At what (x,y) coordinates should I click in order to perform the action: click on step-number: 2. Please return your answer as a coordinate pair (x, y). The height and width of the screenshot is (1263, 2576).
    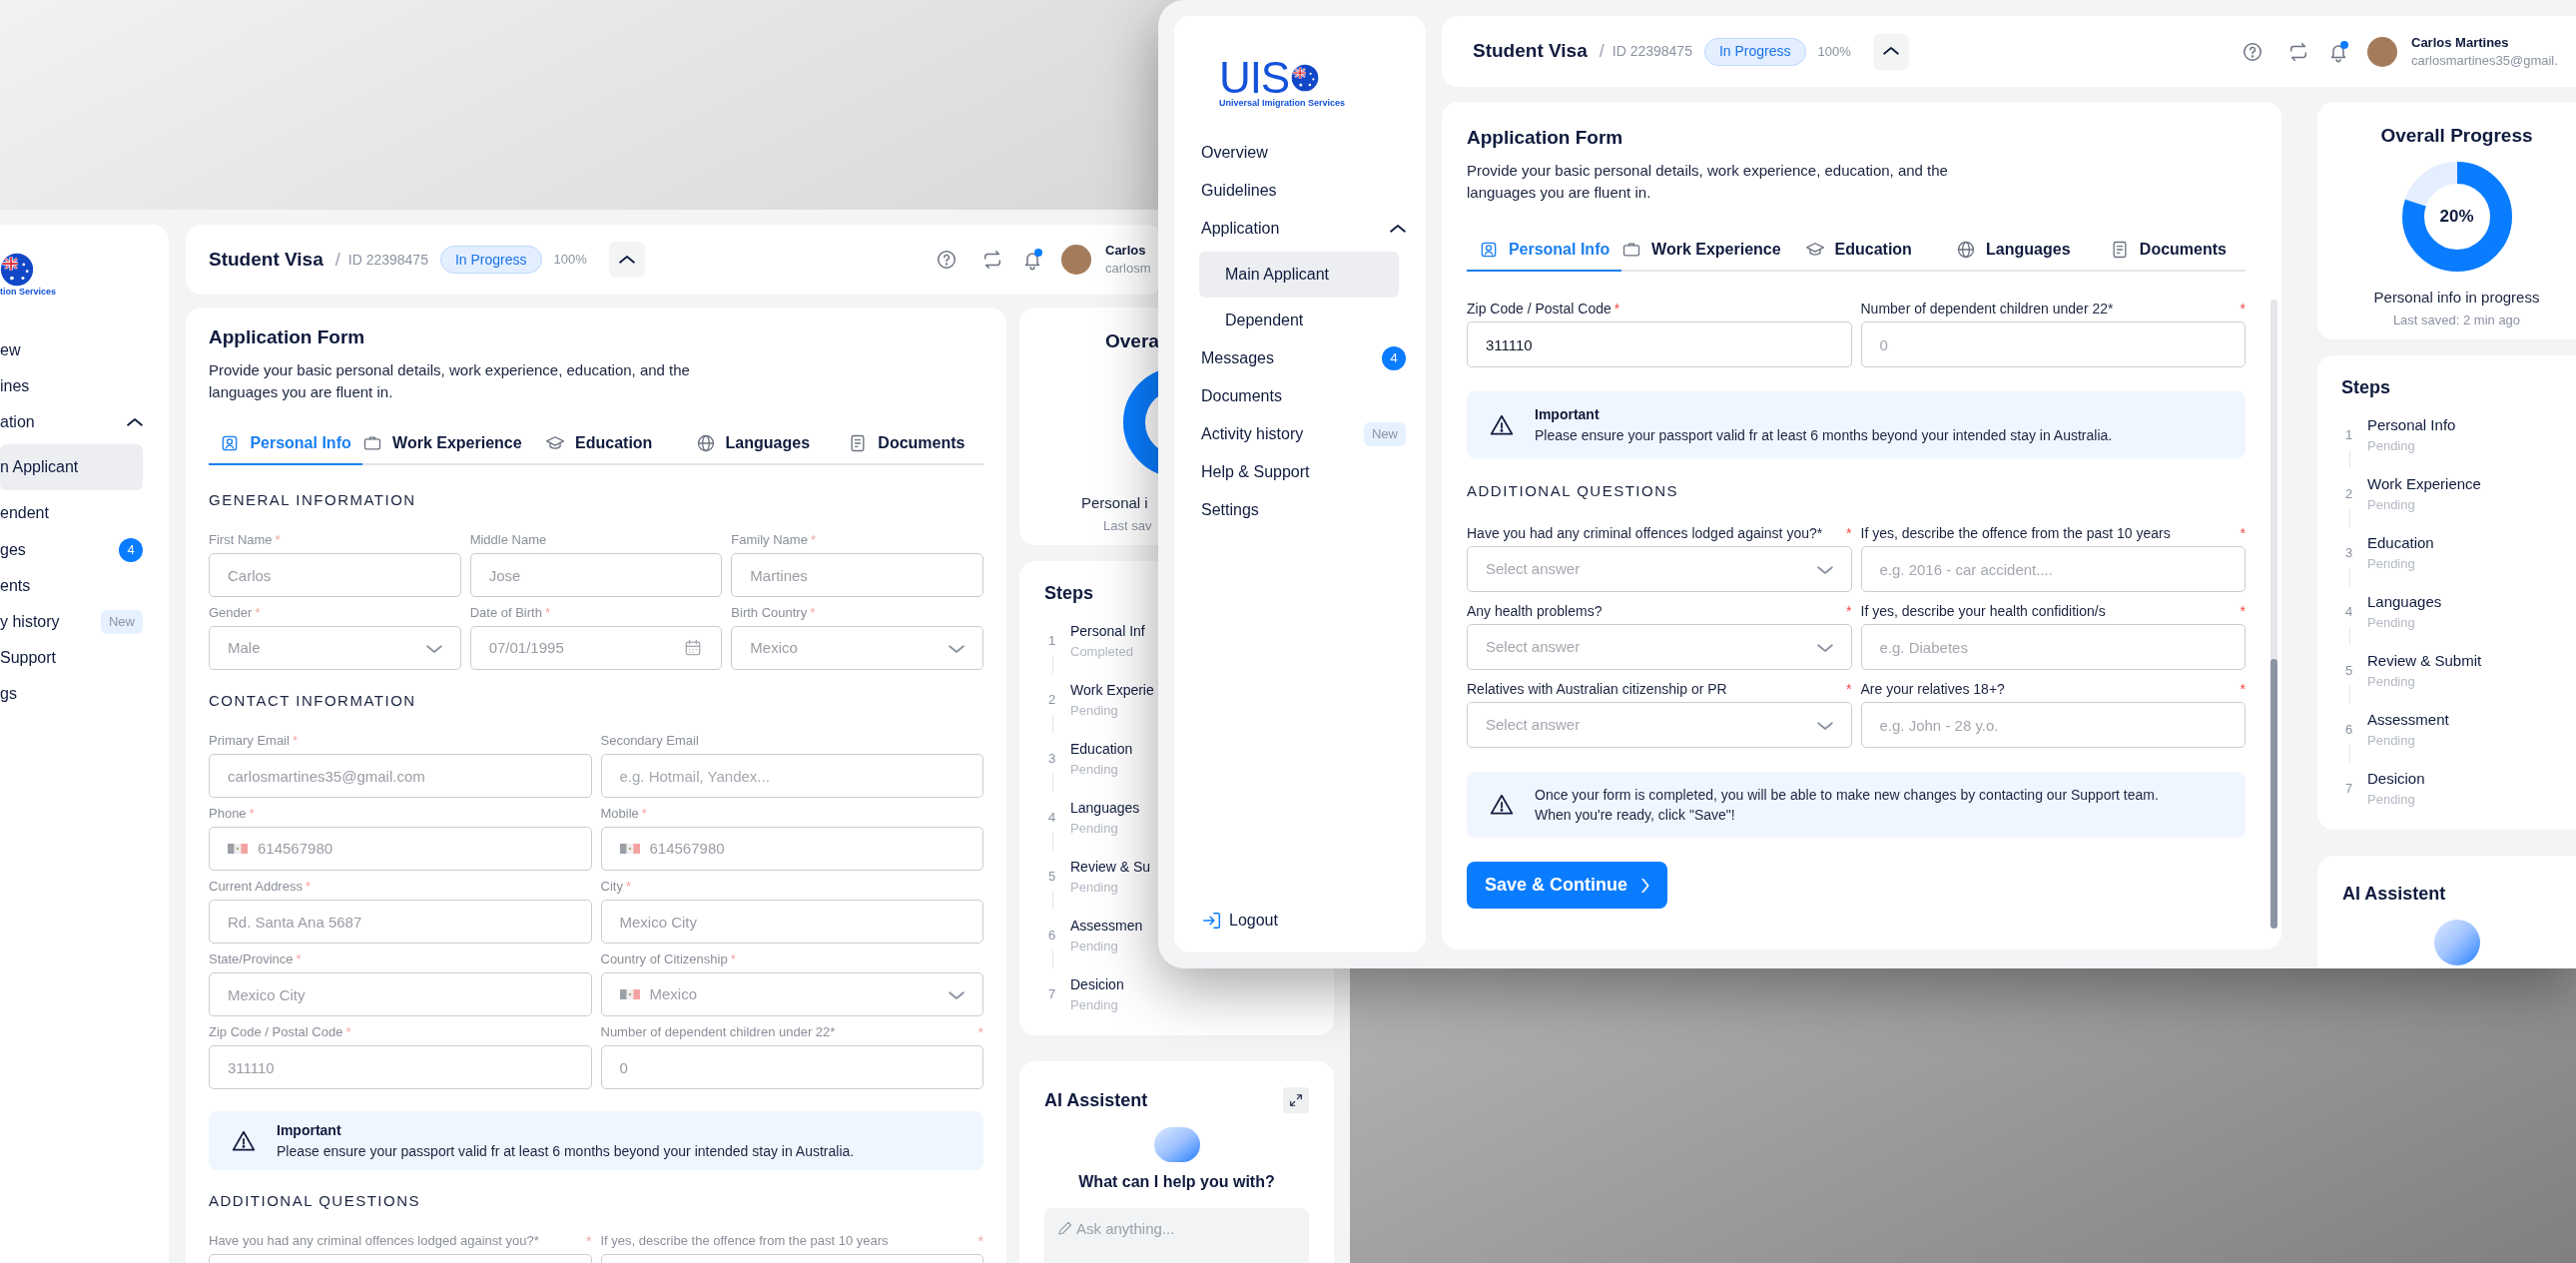
    Looking at the image, I should click on (1052, 700).